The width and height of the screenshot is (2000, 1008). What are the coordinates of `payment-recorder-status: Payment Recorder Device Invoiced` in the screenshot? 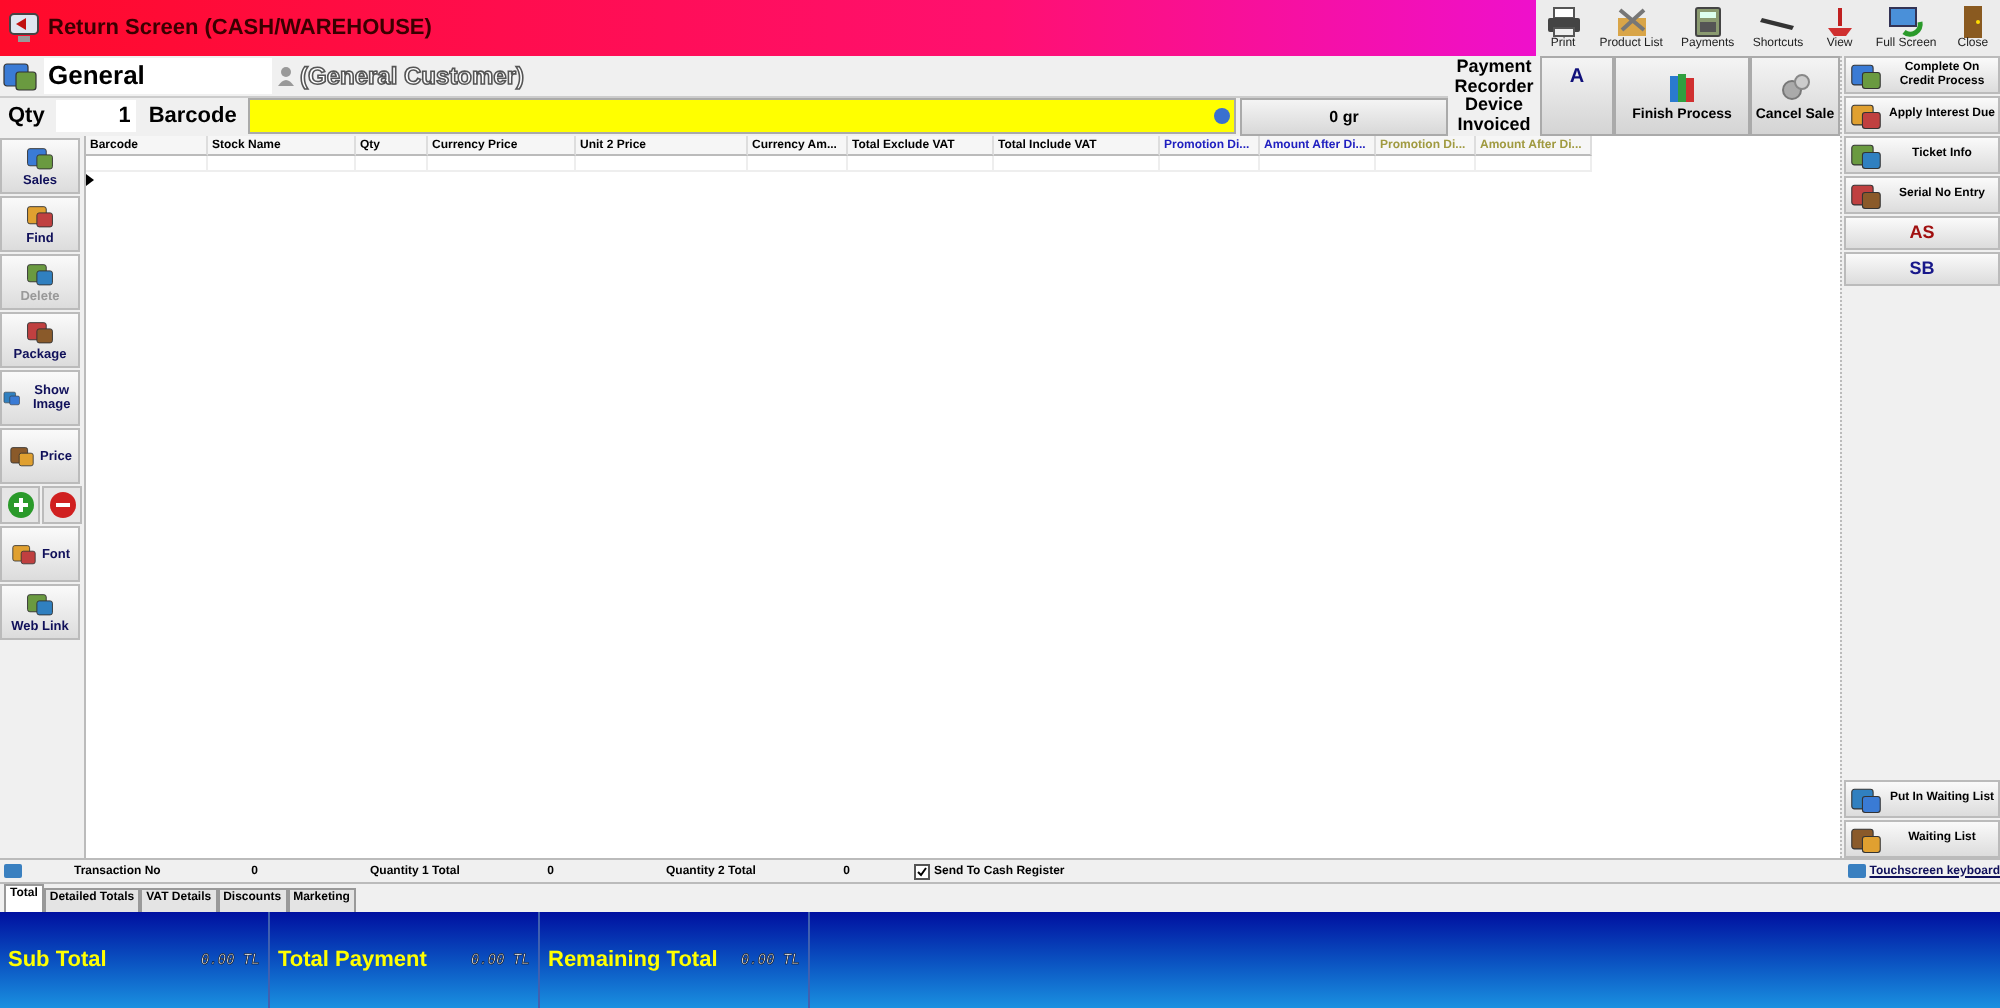 It's located at (1494, 96).